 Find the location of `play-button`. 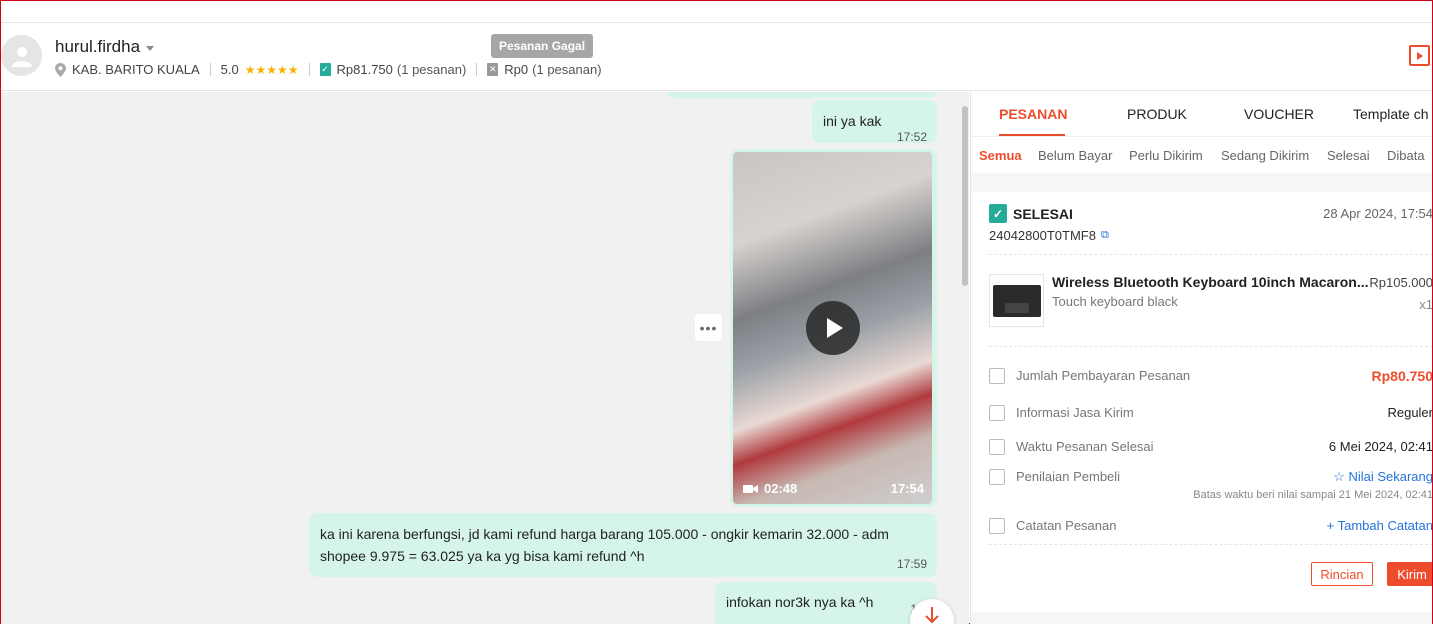

play-button is located at coordinates (833, 328).